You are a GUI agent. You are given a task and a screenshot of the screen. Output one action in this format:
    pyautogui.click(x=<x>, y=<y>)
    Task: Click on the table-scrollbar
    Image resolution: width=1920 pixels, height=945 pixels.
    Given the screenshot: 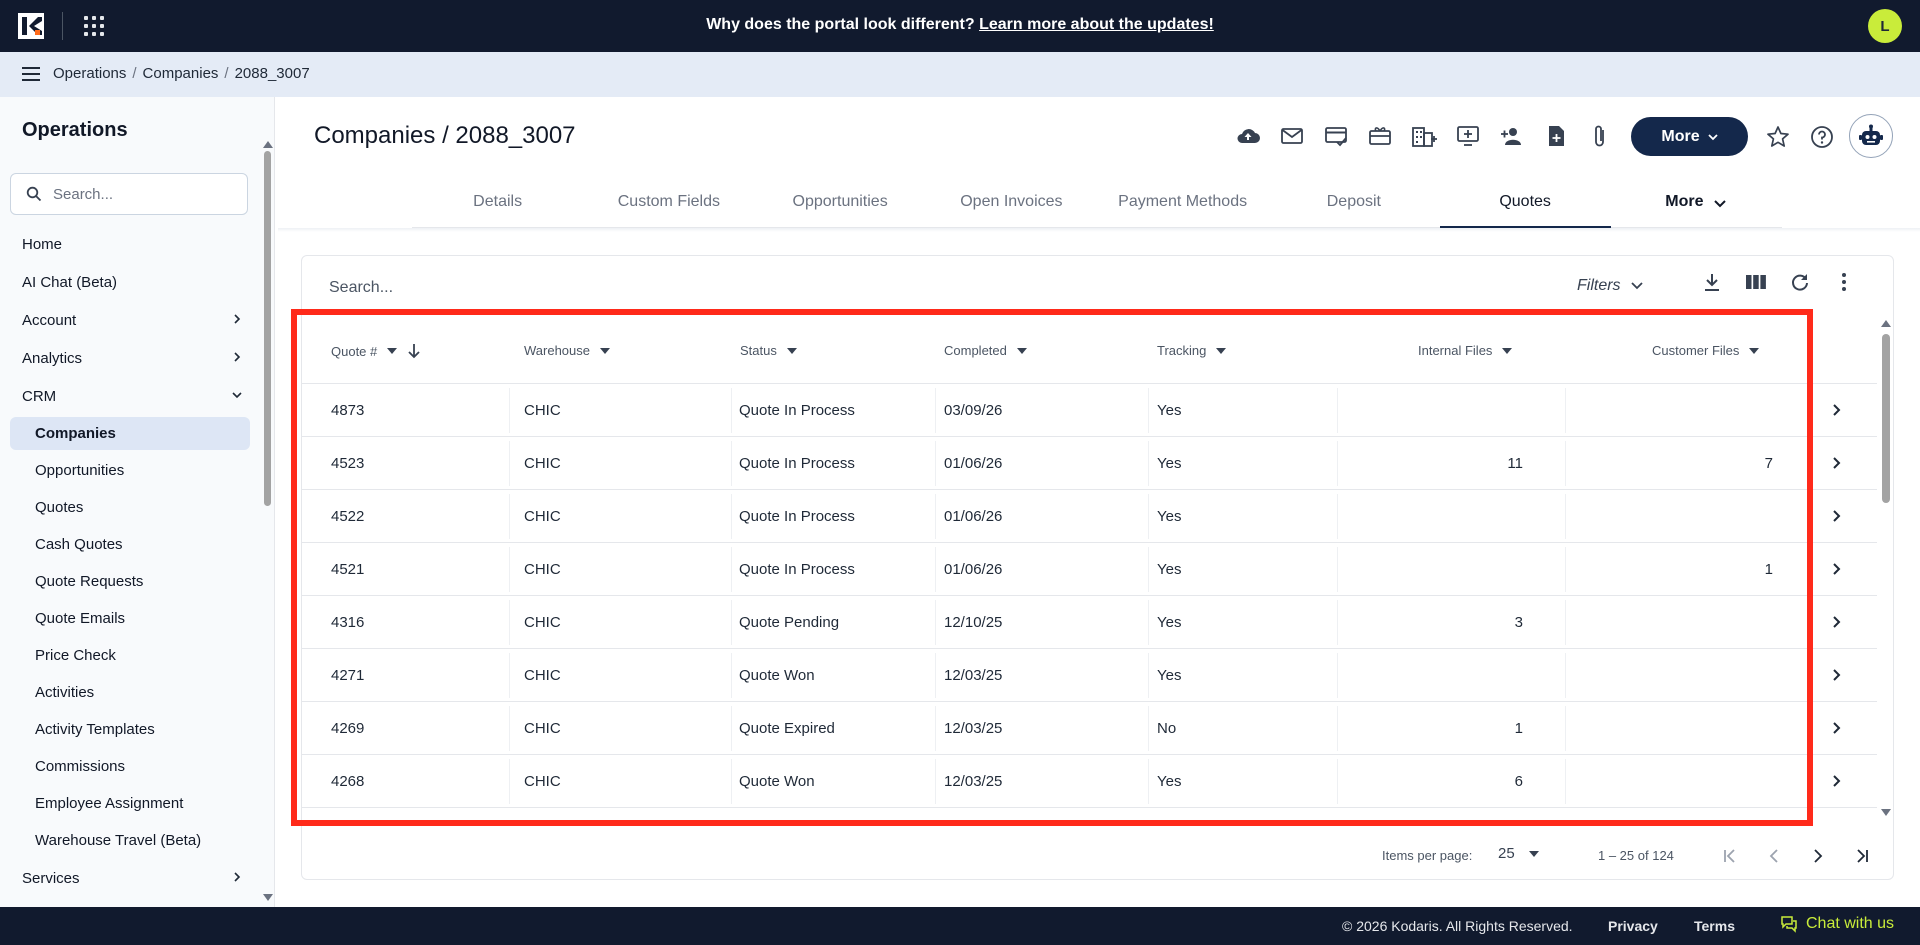 What is the action you would take?
    pyautogui.click(x=1886, y=568)
    